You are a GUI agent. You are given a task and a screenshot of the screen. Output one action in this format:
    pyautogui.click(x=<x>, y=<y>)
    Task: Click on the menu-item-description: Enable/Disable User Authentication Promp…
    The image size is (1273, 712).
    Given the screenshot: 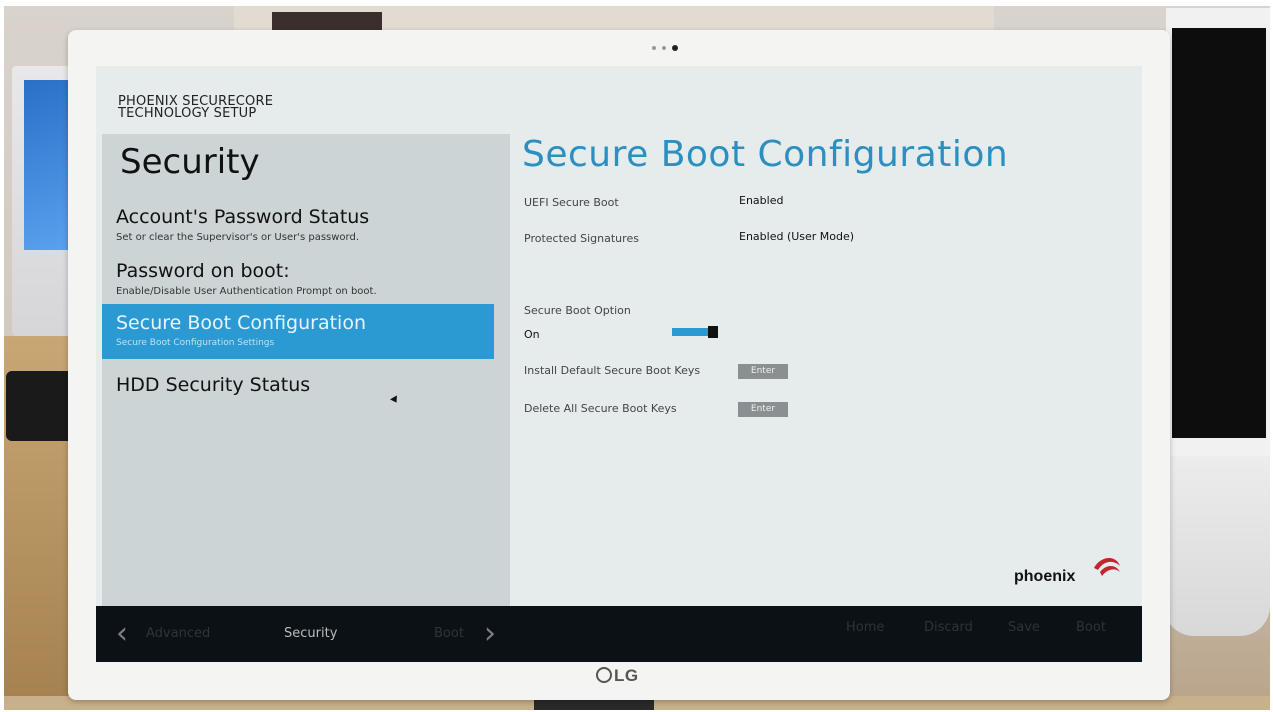 What is the action you would take?
    pyautogui.click(x=246, y=291)
    